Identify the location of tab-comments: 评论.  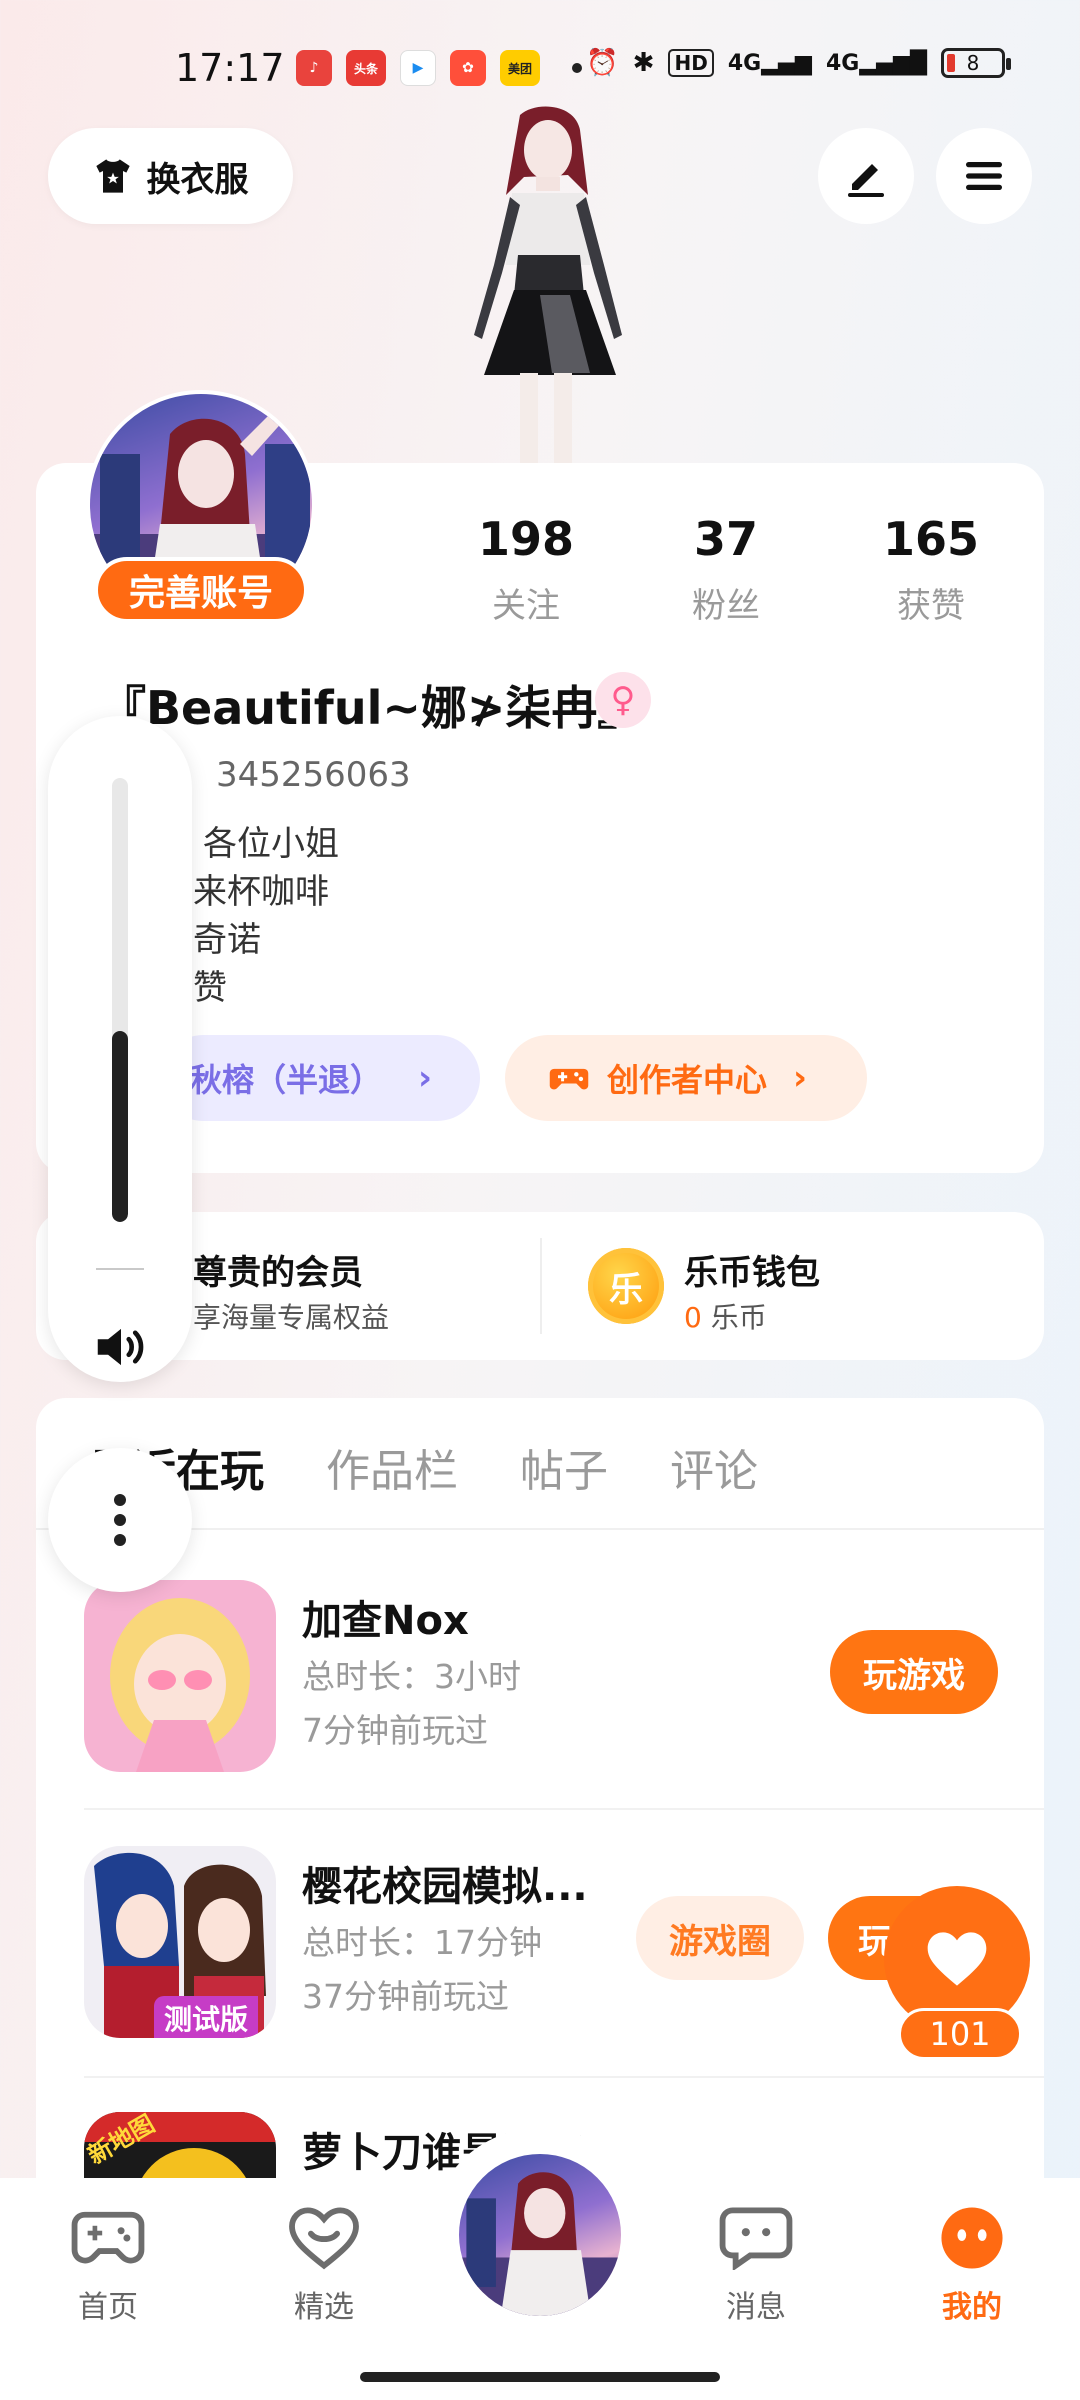
(714, 1467).